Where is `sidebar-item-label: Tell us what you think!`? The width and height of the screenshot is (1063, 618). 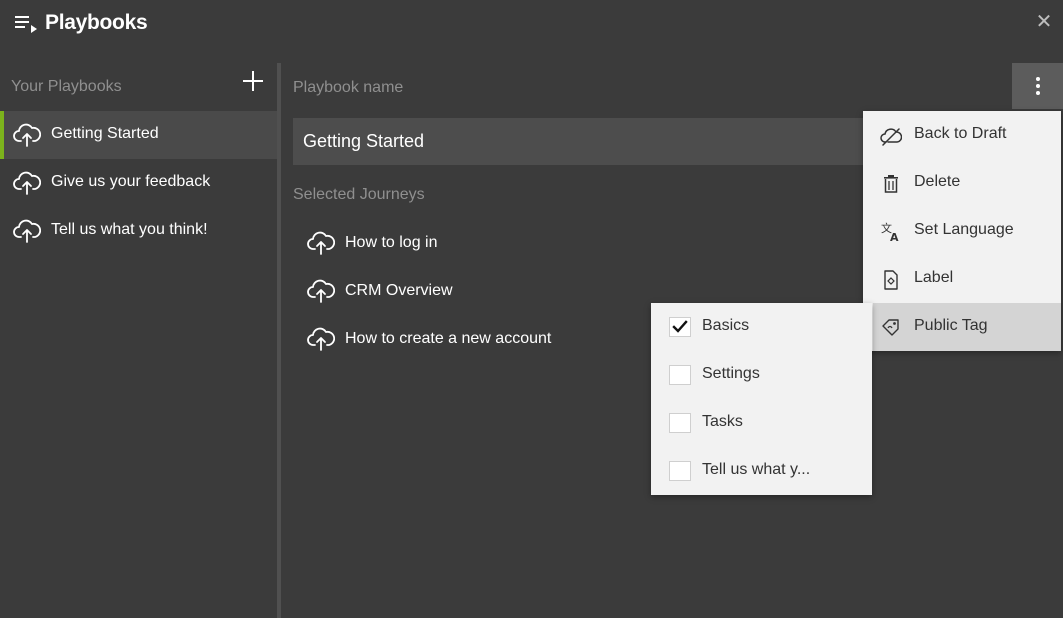 sidebar-item-label: Tell us what you think! is located at coordinates (129, 229).